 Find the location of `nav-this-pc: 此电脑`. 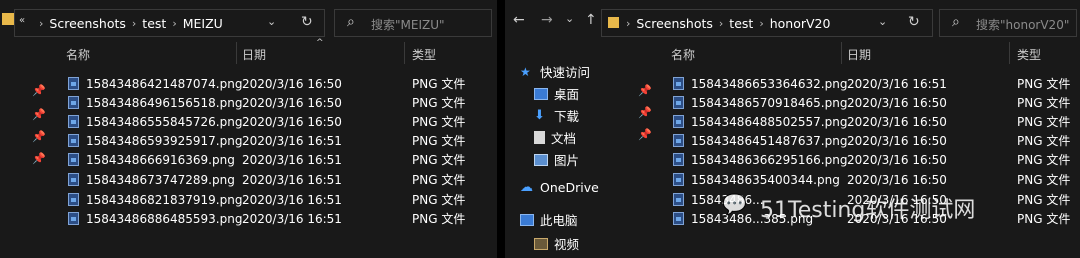

nav-this-pc: 此电脑 is located at coordinates (549, 219).